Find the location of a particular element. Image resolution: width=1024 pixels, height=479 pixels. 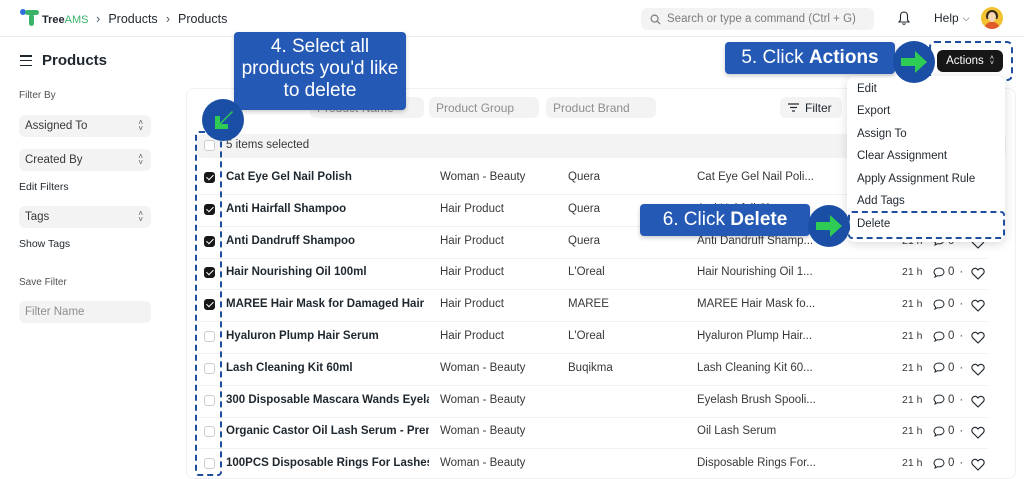

app-logo: TreeAMS is located at coordinates (54, 18).